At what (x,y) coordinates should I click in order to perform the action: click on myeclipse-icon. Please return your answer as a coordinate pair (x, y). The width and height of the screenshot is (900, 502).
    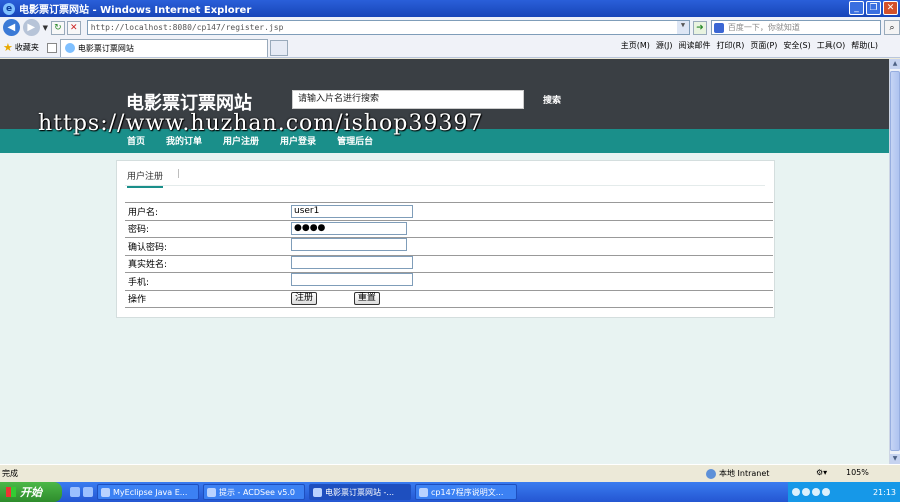
    Looking at the image, I should click on (105, 492).